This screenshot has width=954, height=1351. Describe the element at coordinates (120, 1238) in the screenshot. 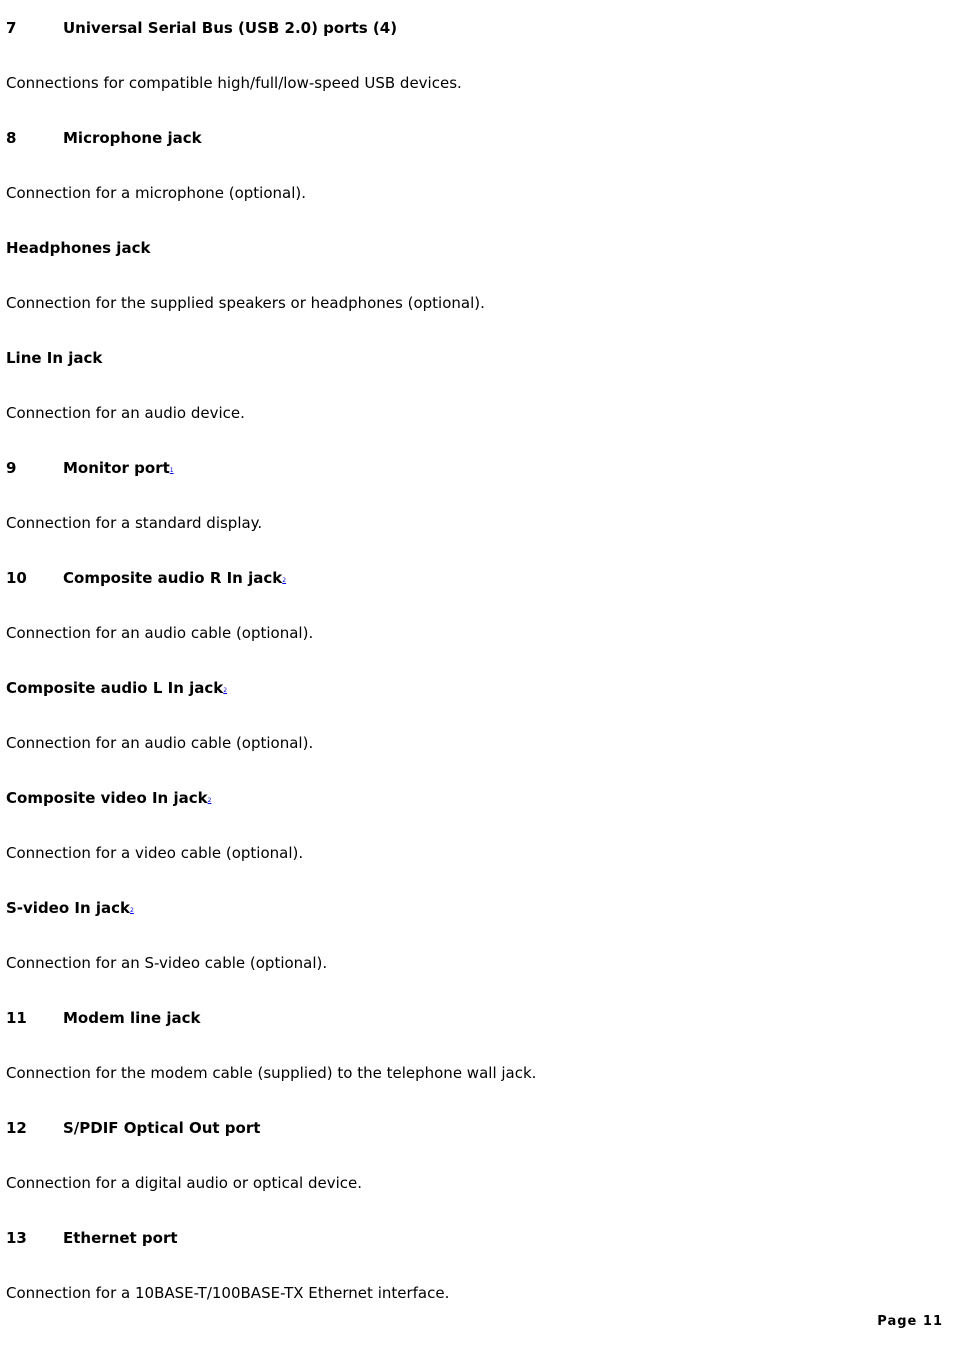

I see `entry-title: Ethernet port` at that location.